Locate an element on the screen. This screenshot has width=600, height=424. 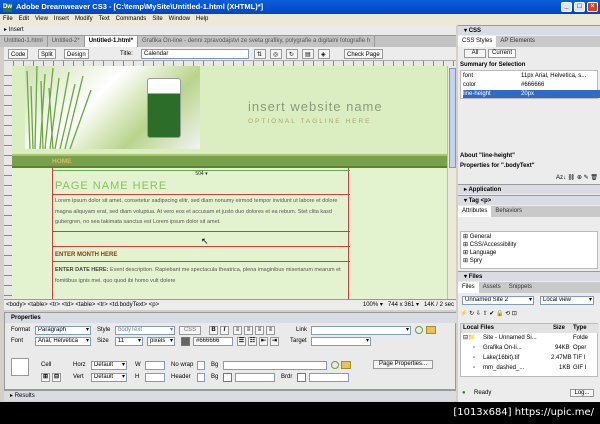
menu-text: Text is located at coordinates (104, 19).